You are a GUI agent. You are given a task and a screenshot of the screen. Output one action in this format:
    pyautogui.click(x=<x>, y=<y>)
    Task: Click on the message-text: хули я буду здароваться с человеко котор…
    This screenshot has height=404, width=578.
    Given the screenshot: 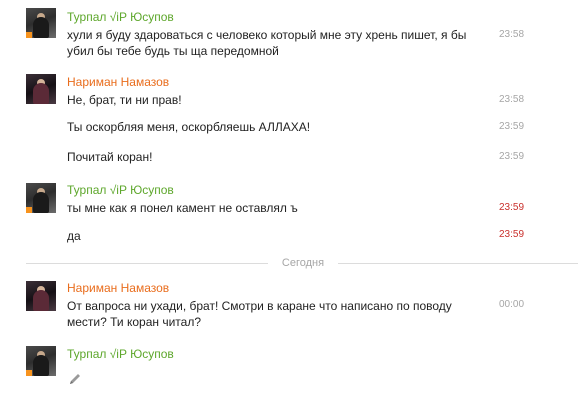 What is the action you would take?
    pyautogui.click(x=267, y=43)
    